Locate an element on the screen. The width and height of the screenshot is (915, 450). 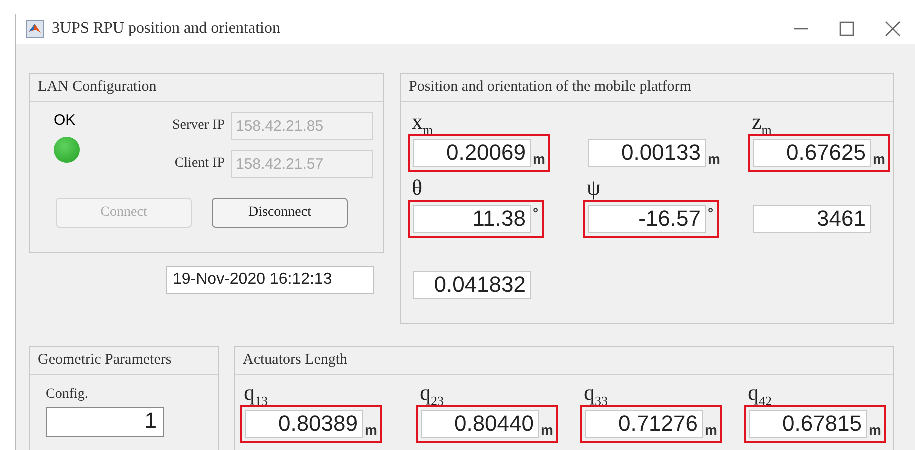
status-text: OK is located at coordinates (65, 120).